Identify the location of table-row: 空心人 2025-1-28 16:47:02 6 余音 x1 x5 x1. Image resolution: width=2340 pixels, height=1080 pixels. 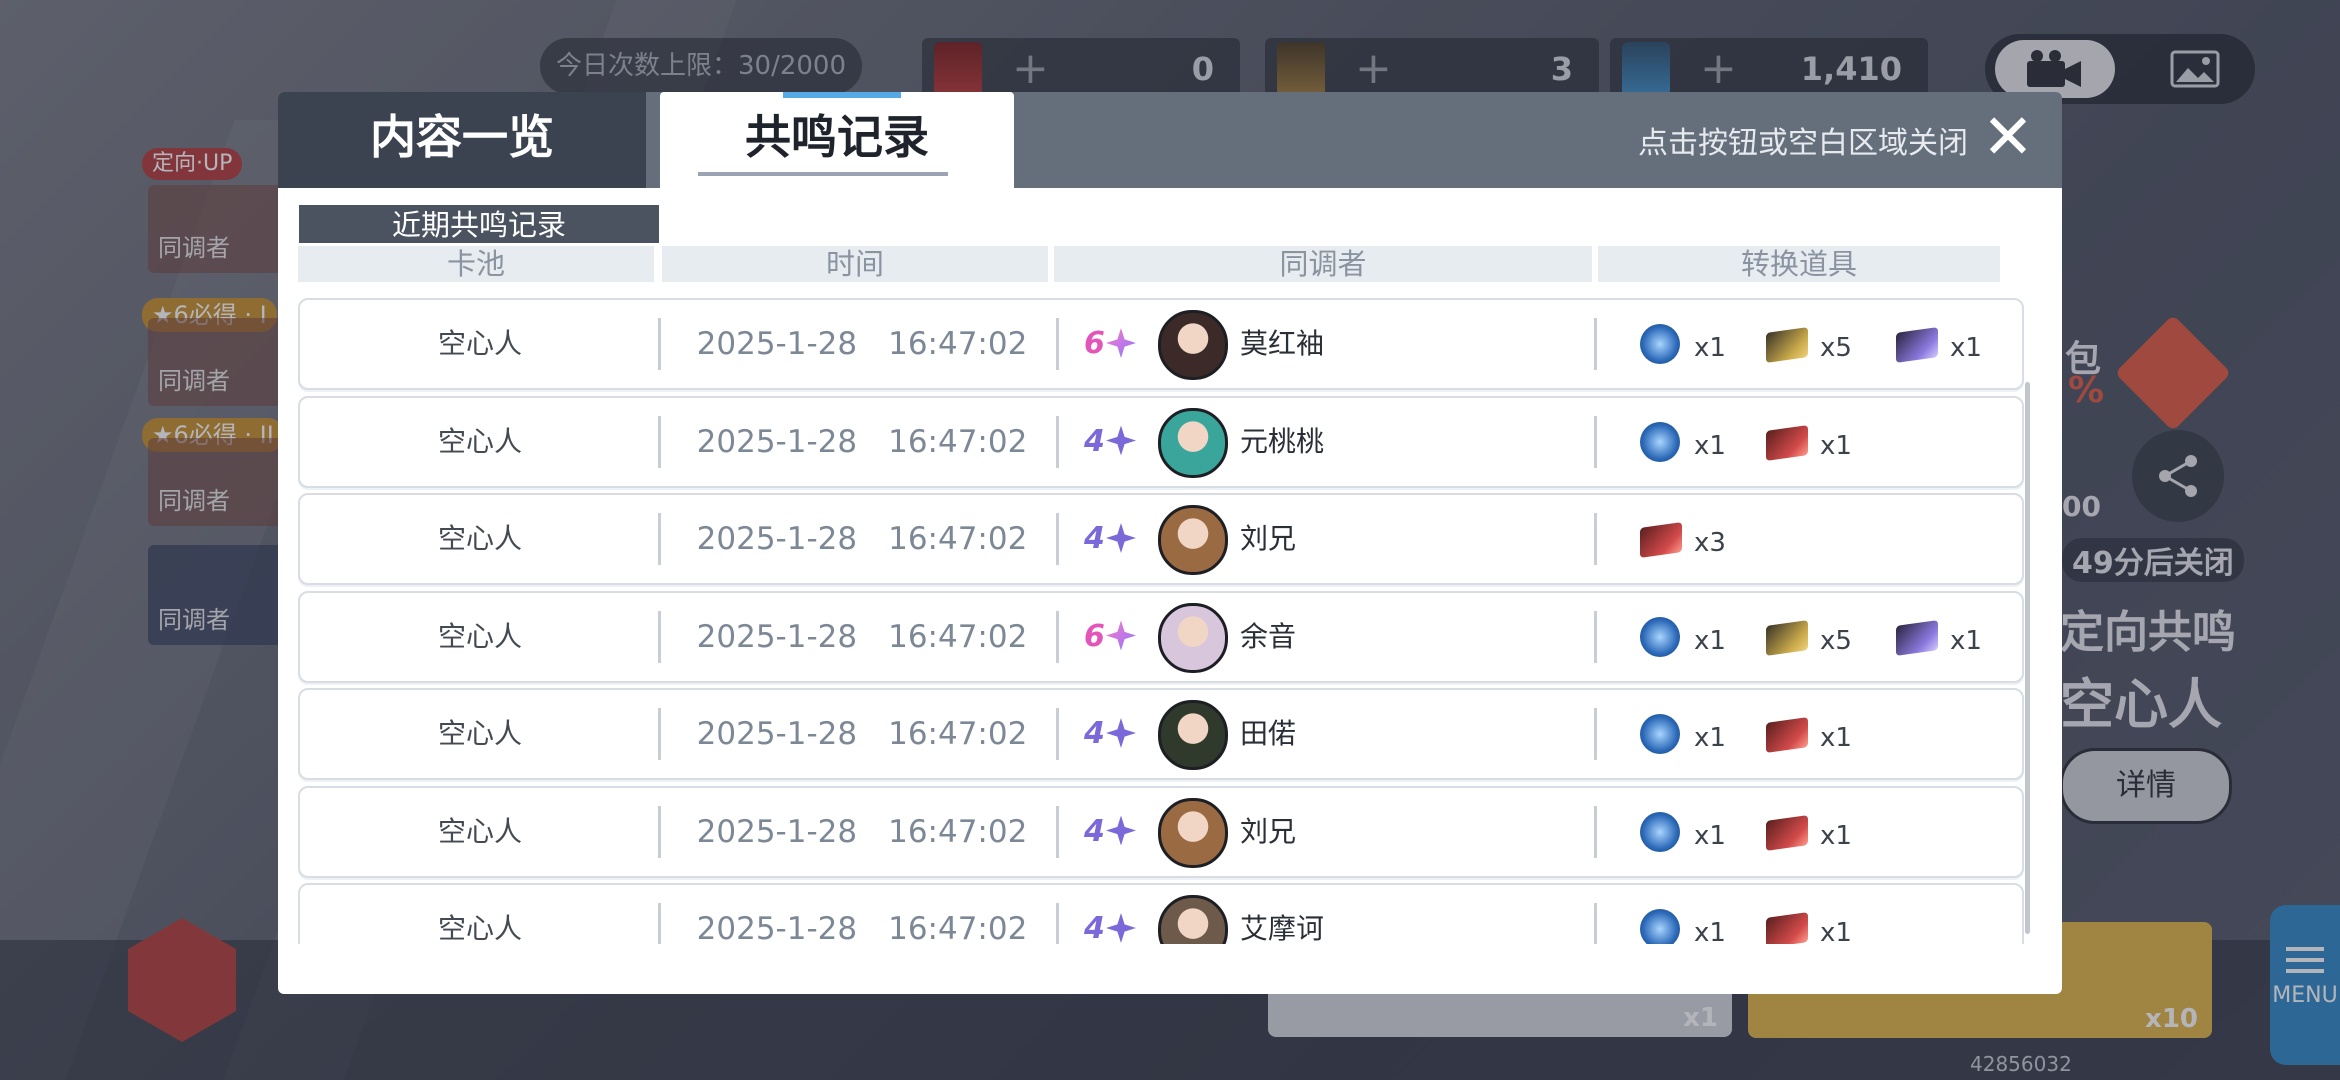
(1161, 636).